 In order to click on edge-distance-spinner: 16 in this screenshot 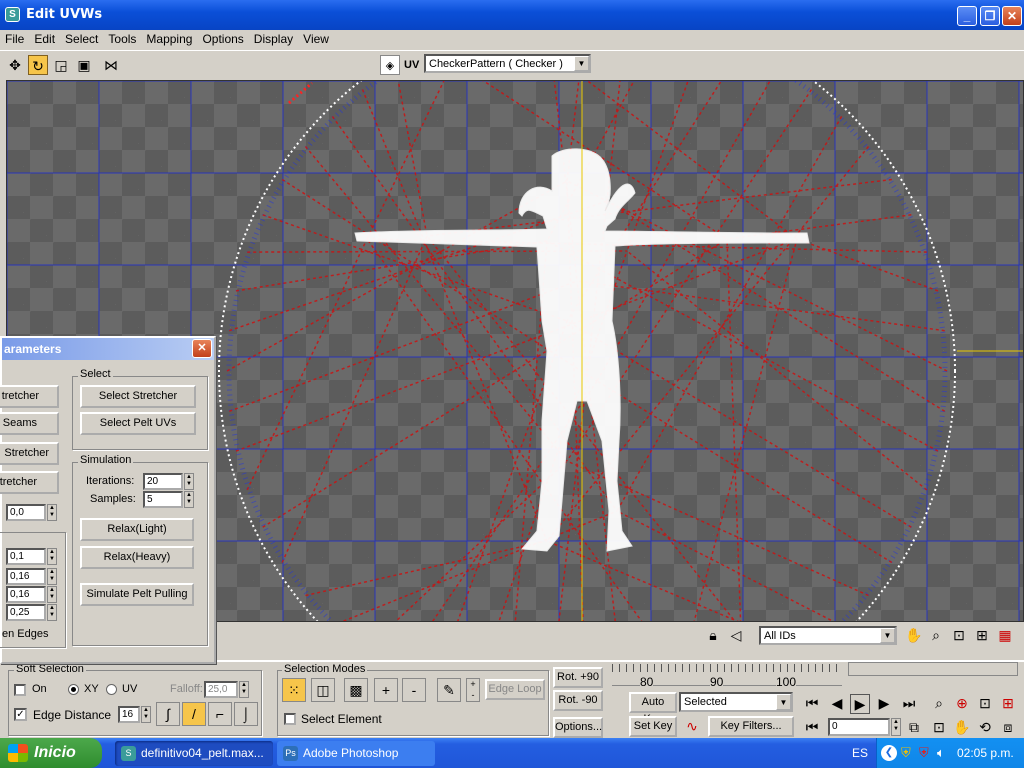, I will do `click(129, 714)`.